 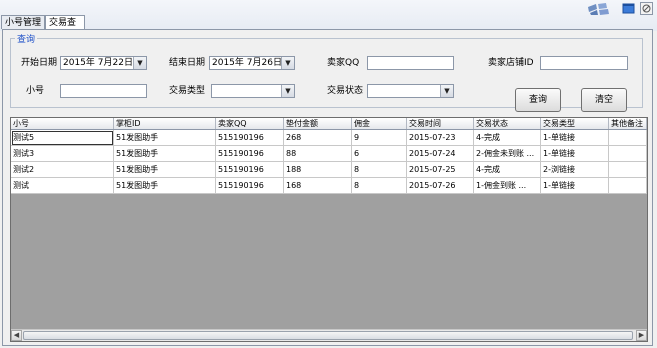 What do you see at coordinates (318, 186) in the screenshot?
I see `table-cell: 168` at bounding box center [318, 186].